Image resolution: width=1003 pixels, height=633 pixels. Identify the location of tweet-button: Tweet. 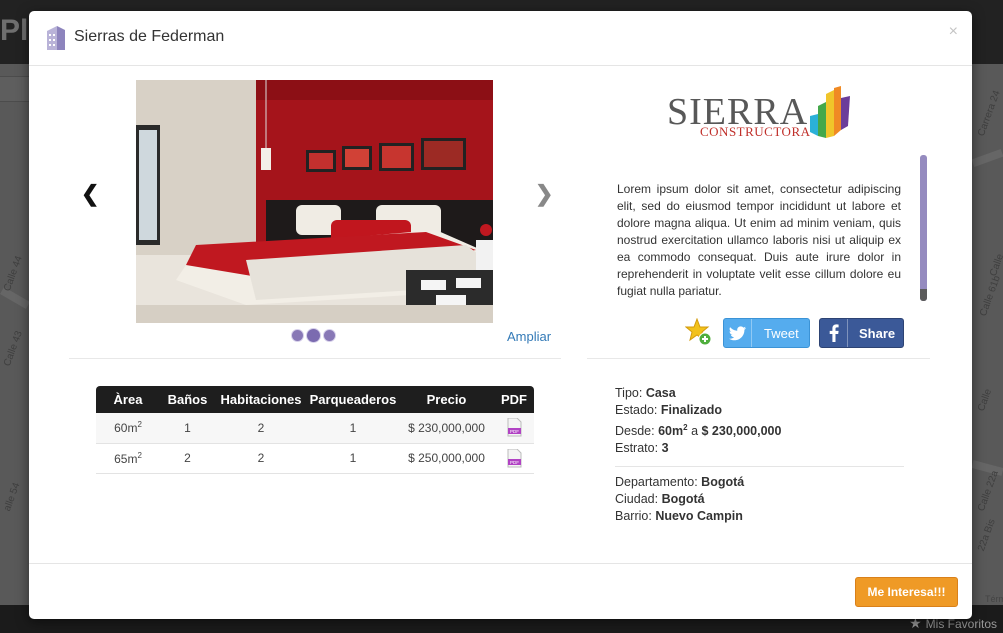
(766, 333).